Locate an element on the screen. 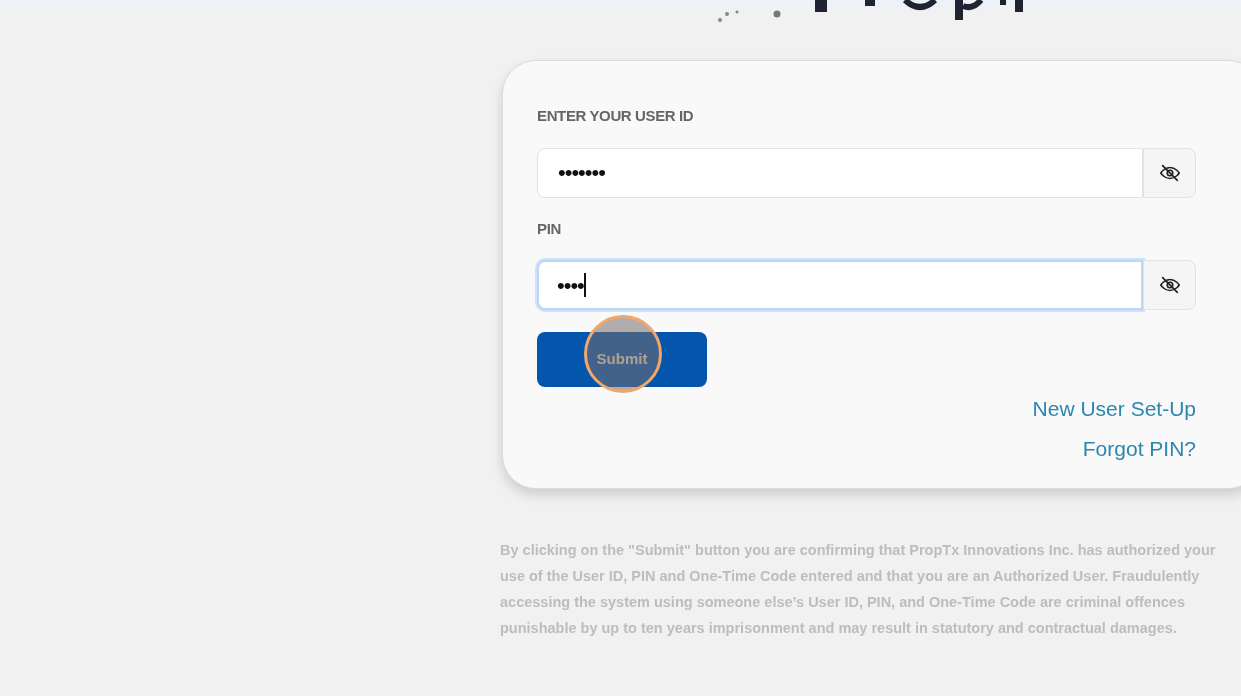 This screenshot has width=1241, height=696. password-field: •••• is located at coordinates (840, 285).